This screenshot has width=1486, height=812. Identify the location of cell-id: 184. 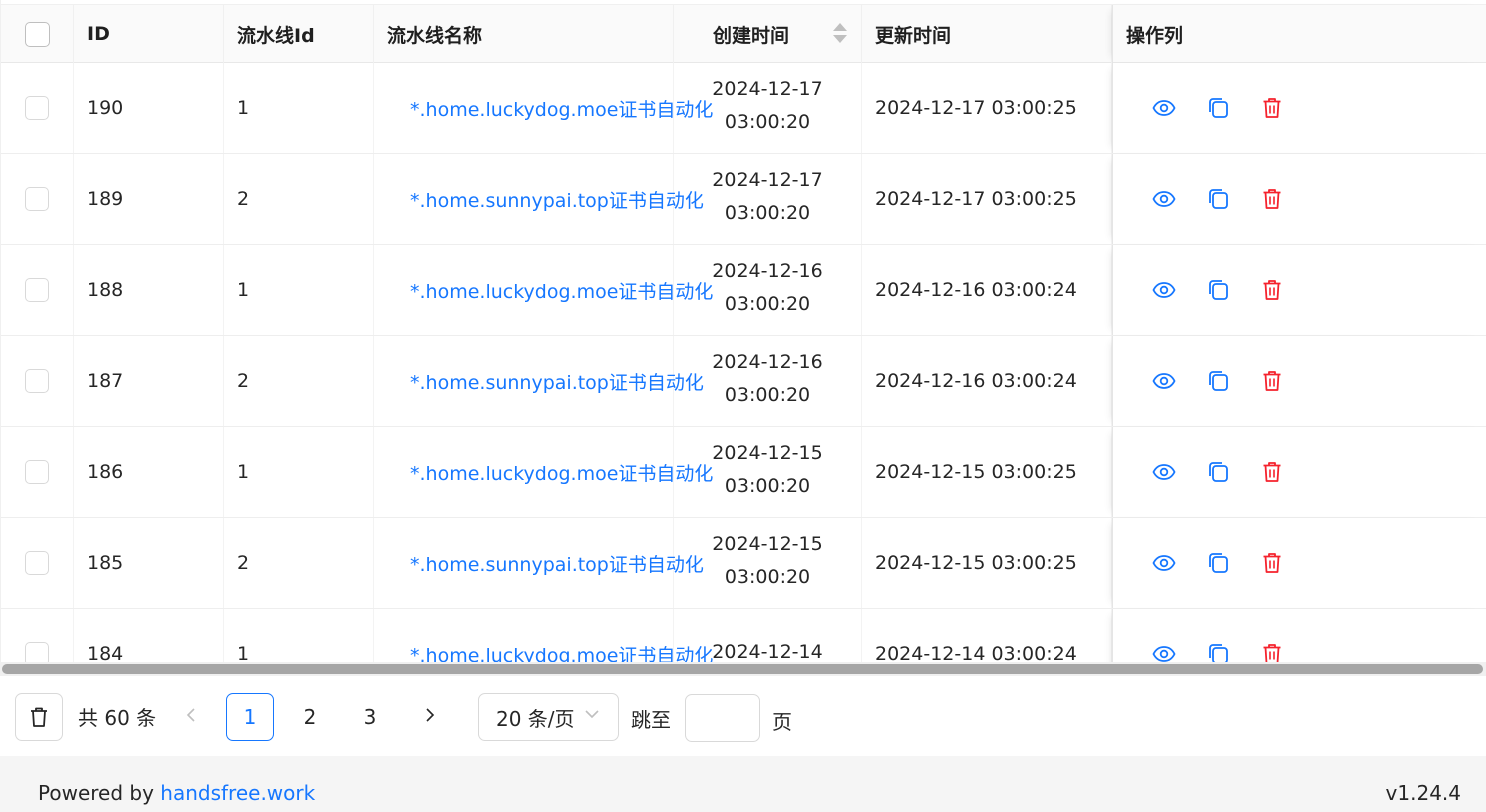
(149, 636).